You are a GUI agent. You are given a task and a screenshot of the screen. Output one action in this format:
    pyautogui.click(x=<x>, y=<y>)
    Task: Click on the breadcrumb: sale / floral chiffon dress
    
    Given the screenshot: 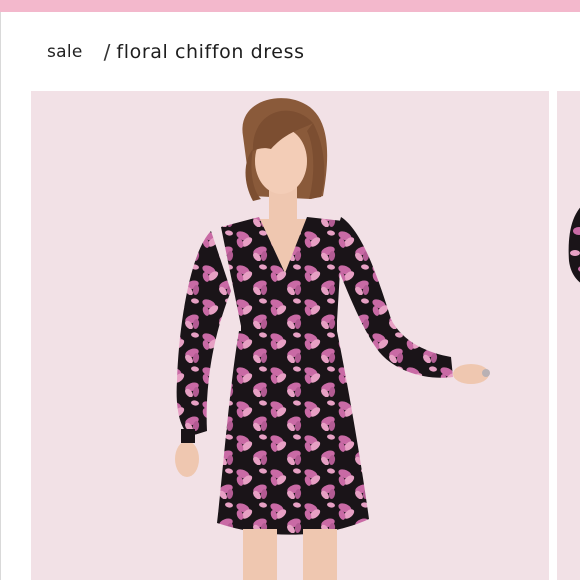 What is the action you would take?
    pyautogui.click(x=176, y=52)
    